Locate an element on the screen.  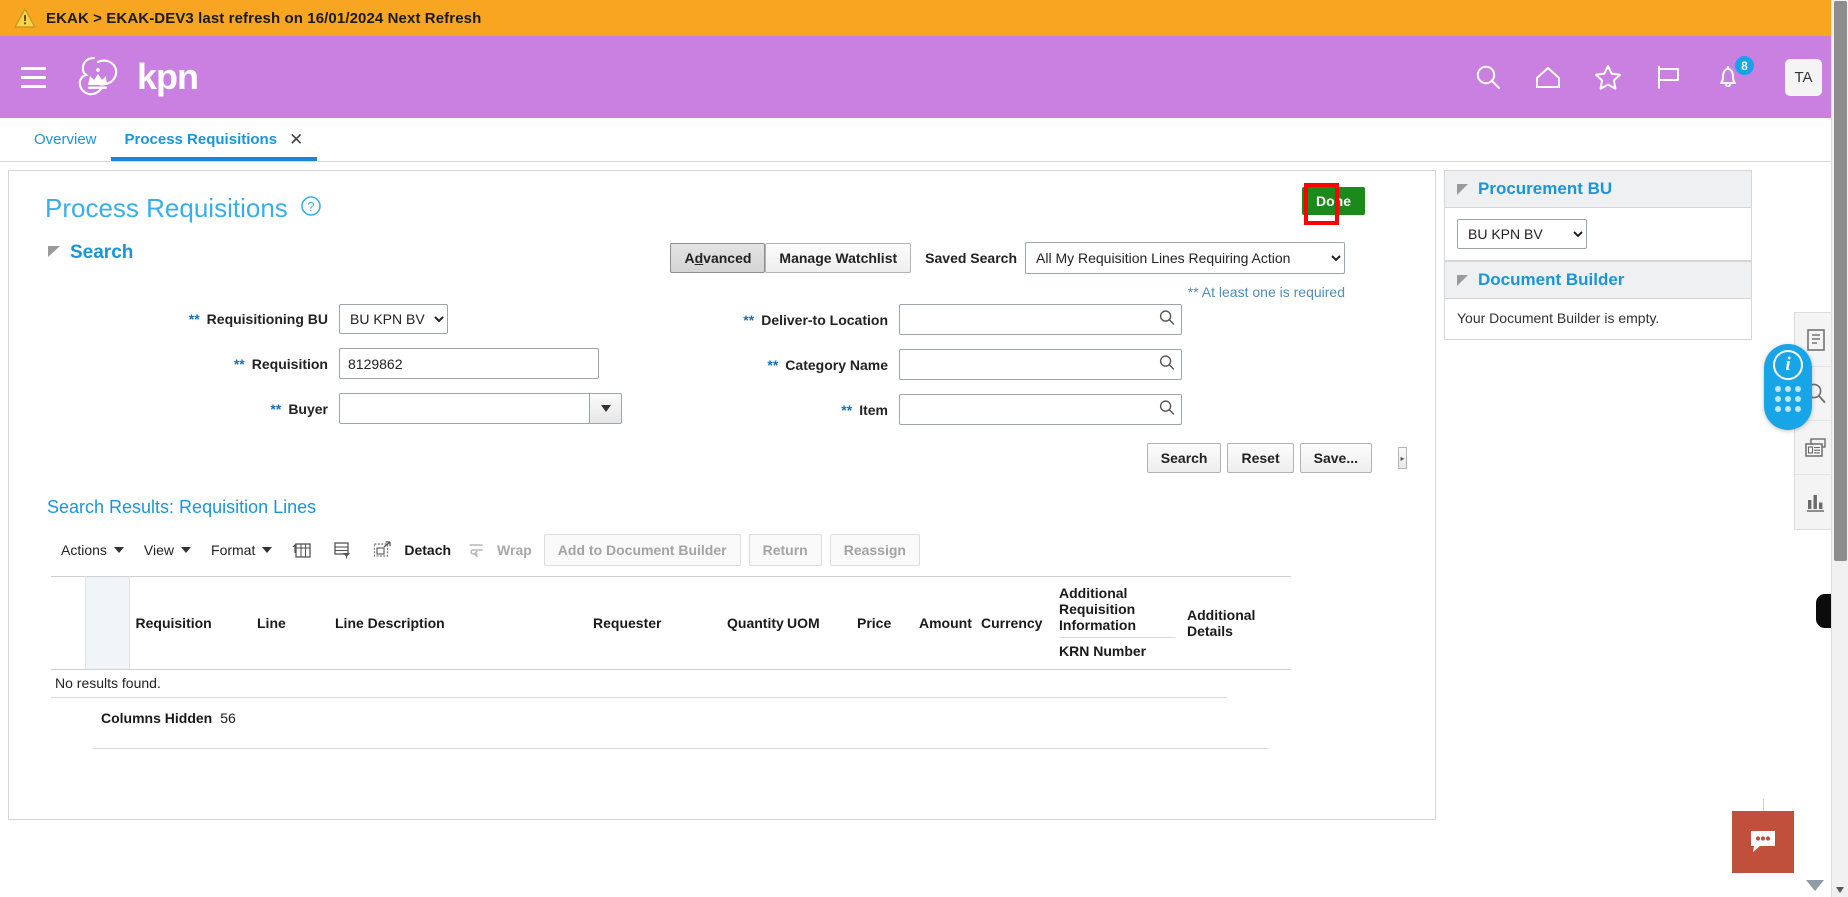
search-disclosure-toggle: Search is located at coordinates (90, 253).